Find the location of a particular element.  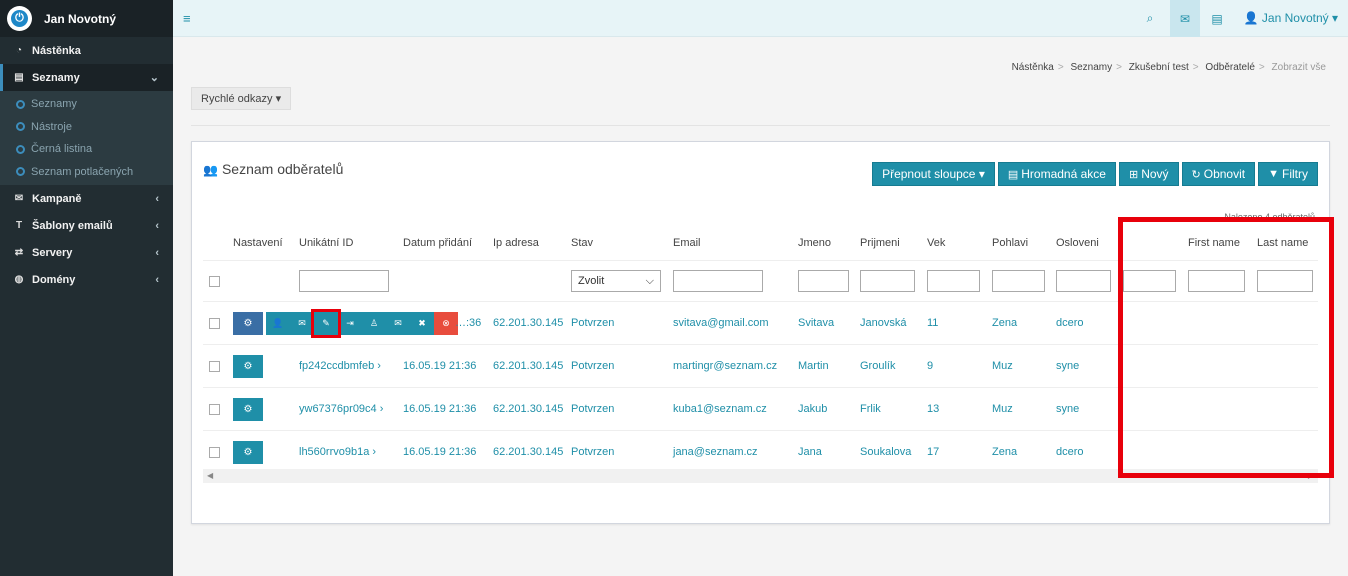

topbar: ≡ ⌕ ✉ ▤ 👤 Jan Novotný ▾ is located at coordinates (760, 18).